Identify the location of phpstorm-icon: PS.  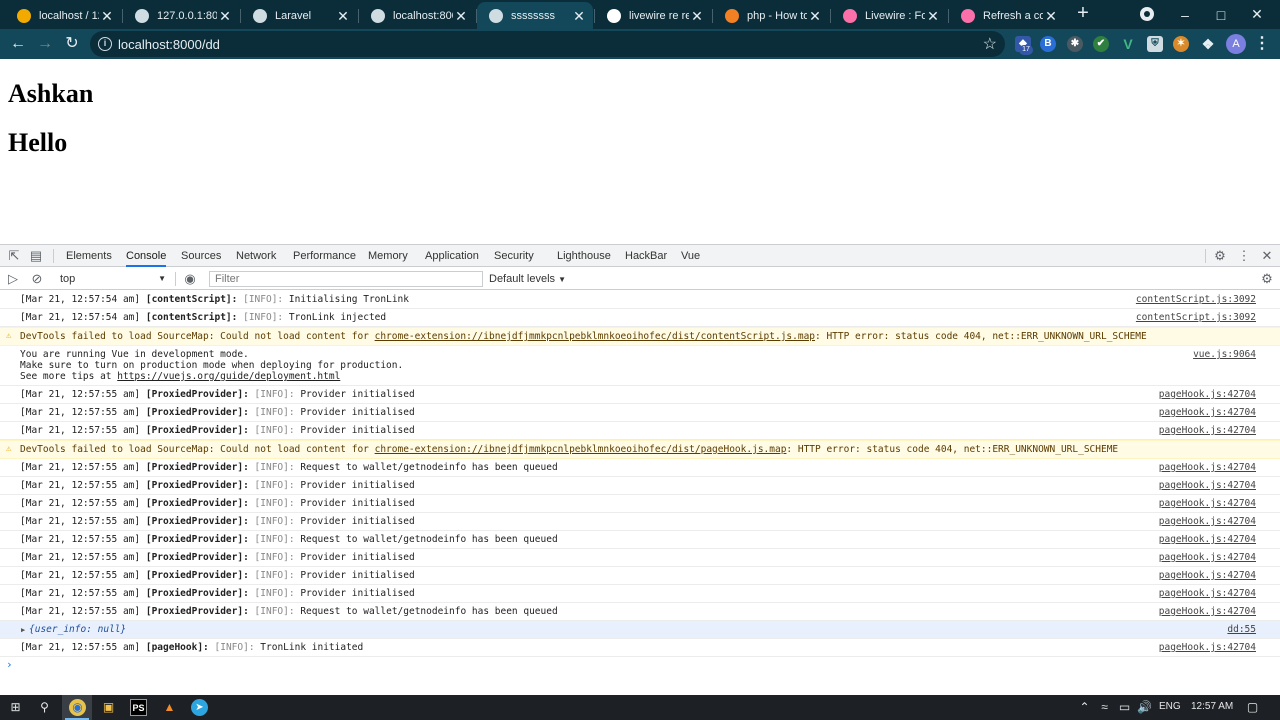
(138, 707).